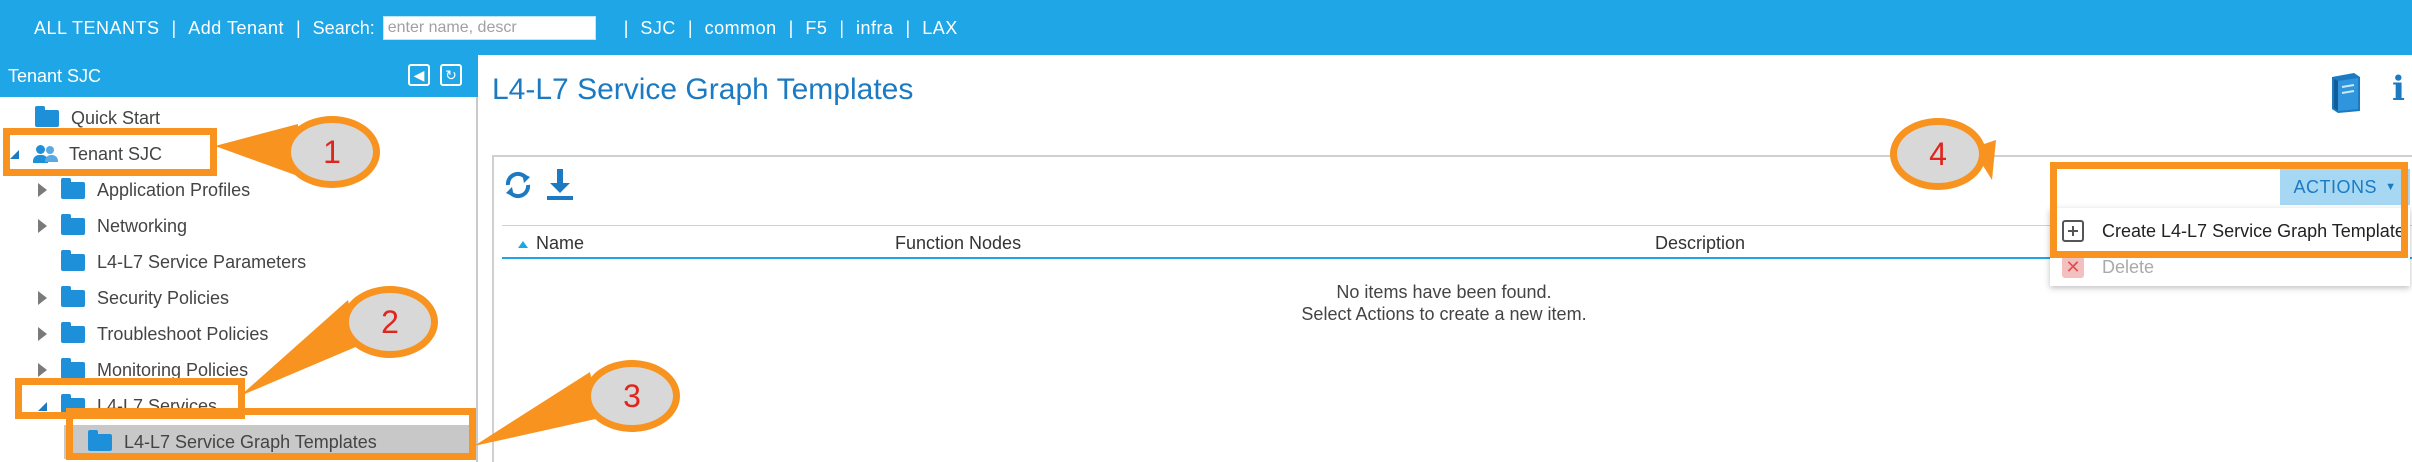 The height and width of the screenshot is (462, 2412). Describe the element at coordinates (560, 243) in the screenshot. I see `column-header-label: Name` at that location.